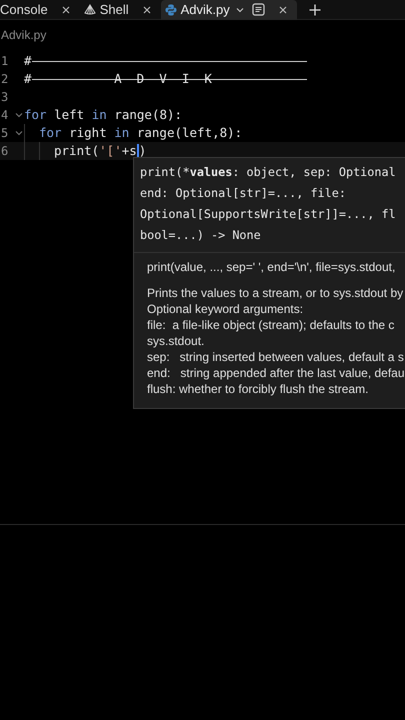 This screenshot has width=405, height=720. I want to click on line-number: 5, so click(5, 133).